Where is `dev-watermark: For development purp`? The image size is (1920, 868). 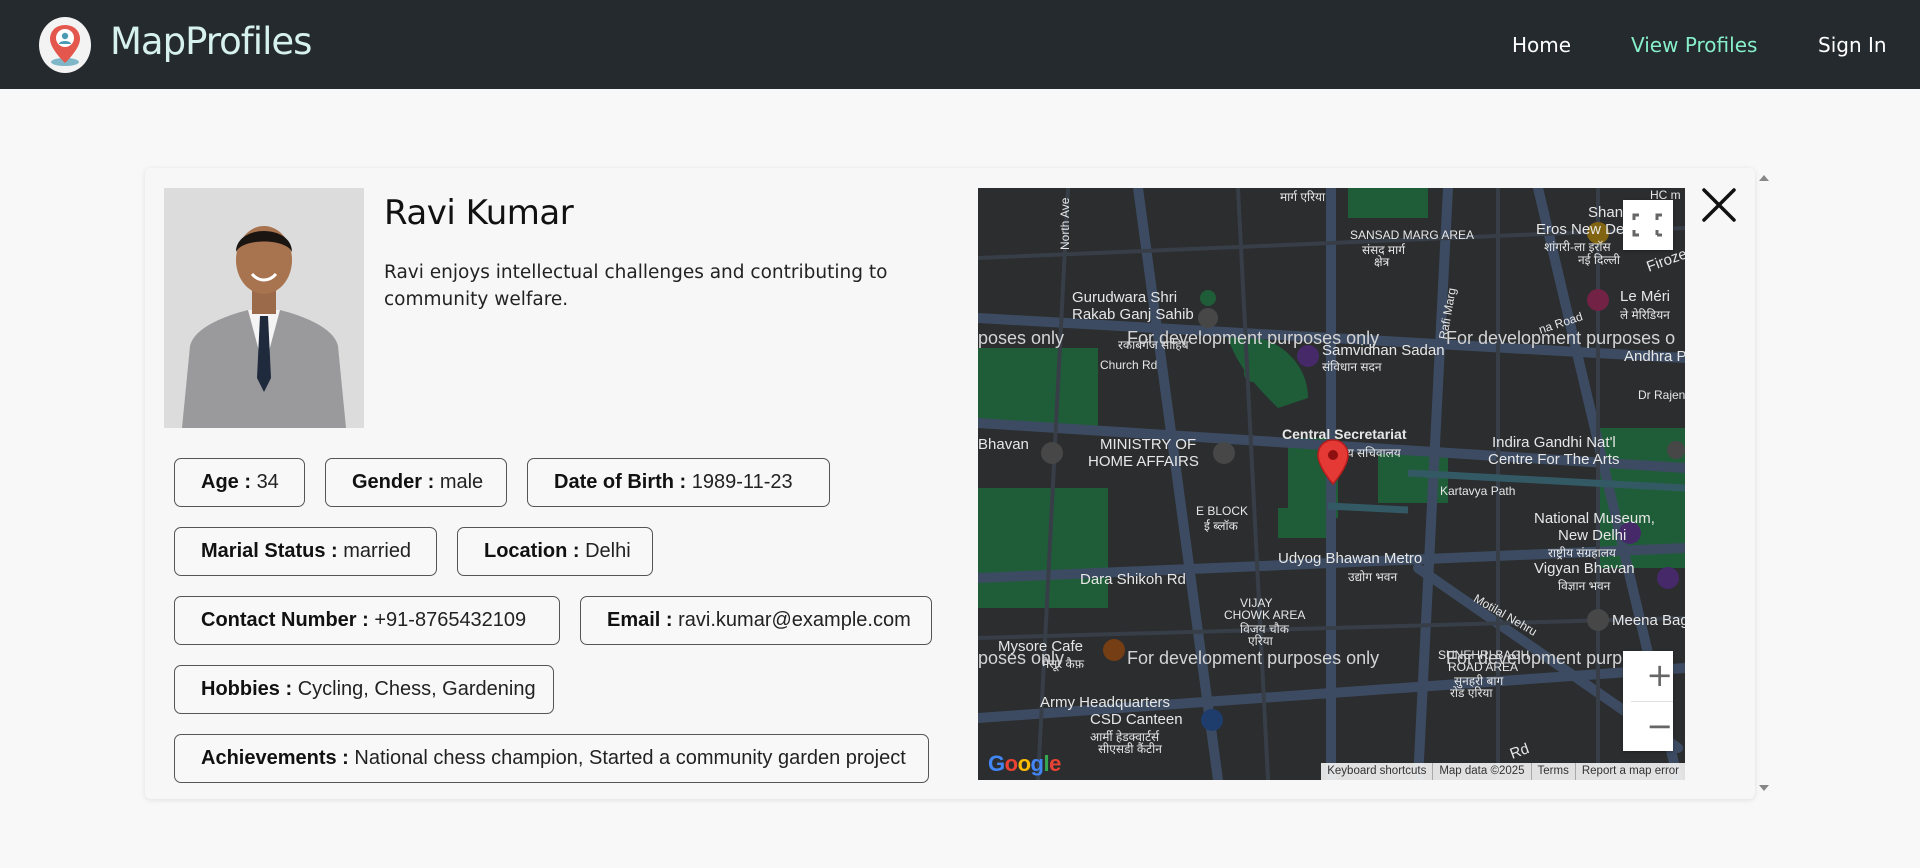 dev-watermark: For development purp is located at coordinates (1534, 658).